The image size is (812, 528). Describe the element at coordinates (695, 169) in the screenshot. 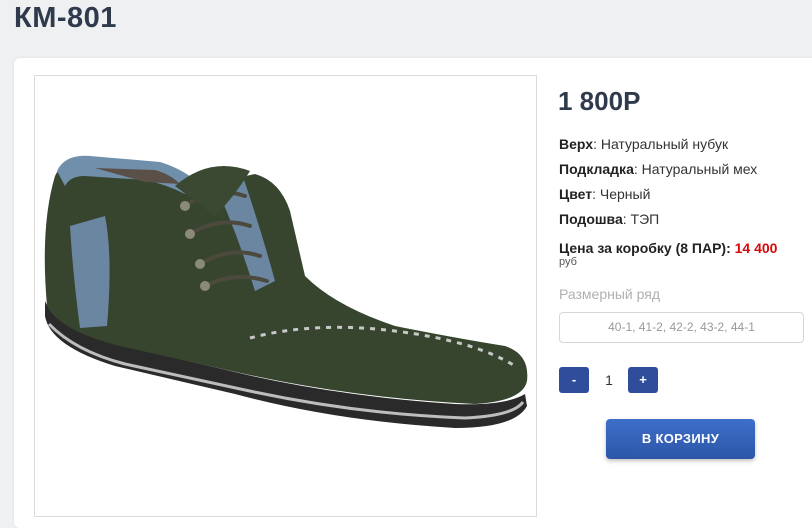

I see `spec-value: : Натуральный мех` at that location.